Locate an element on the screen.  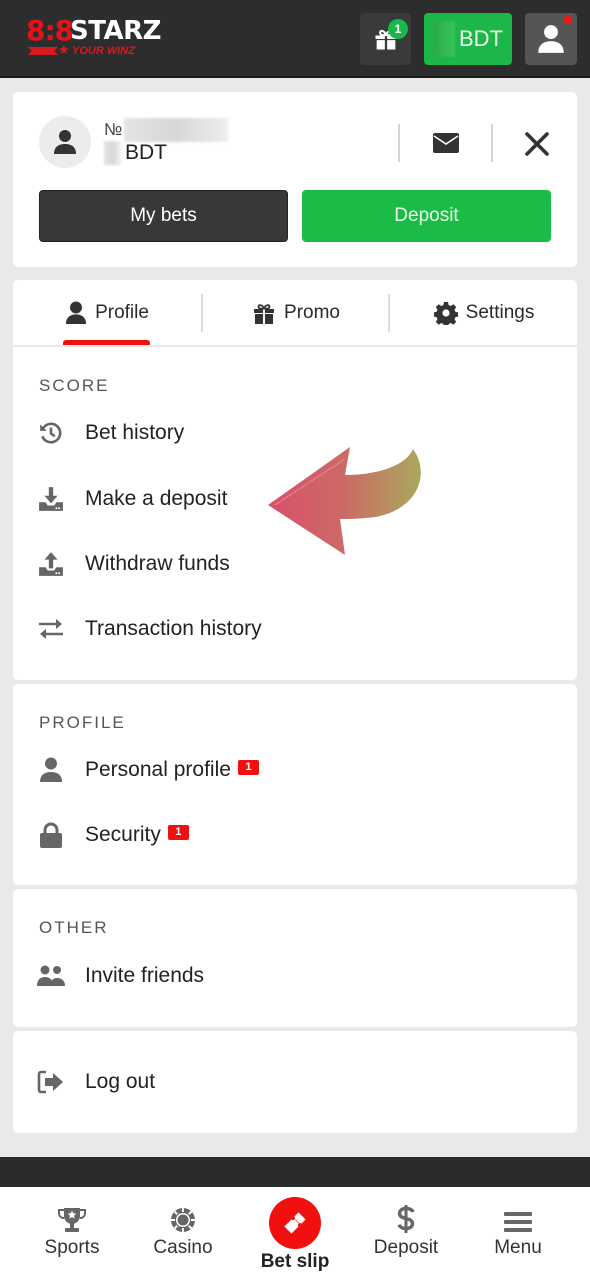
menu-item-label: Invite friends is located at coordinates (145, 975).